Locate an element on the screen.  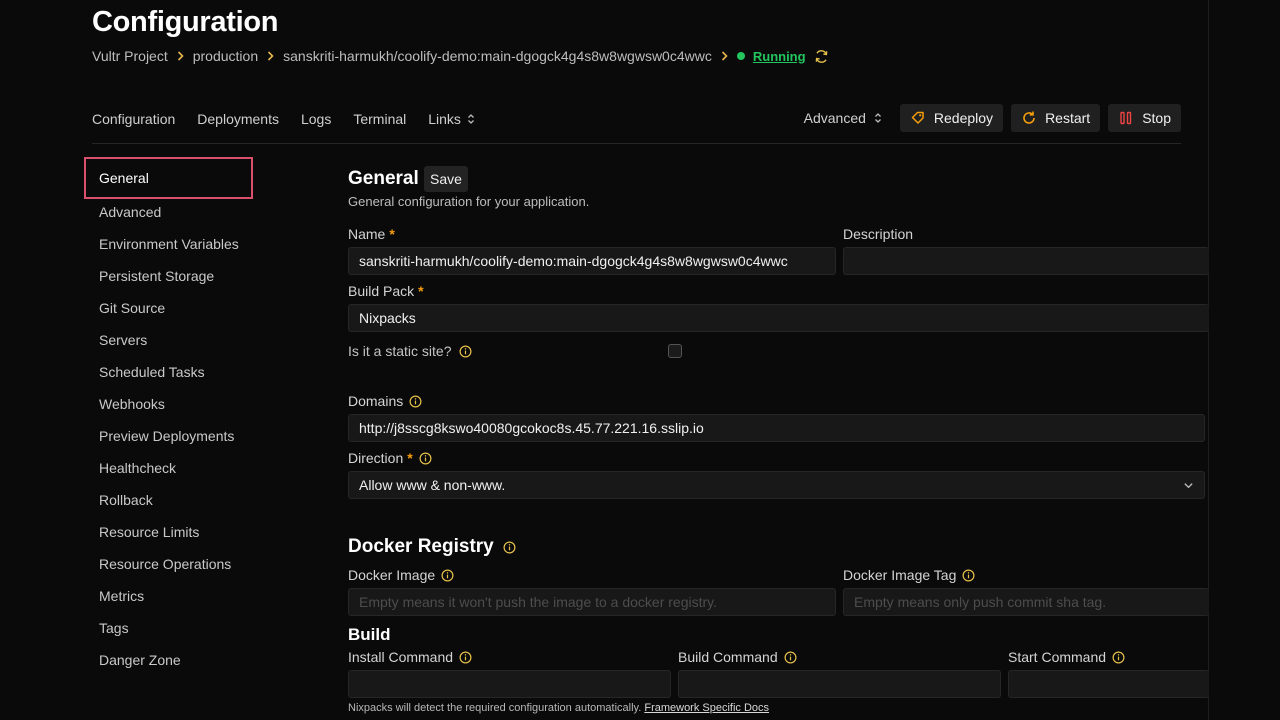
build-command-label-text: Build Command is located at coordinates (728, 657).